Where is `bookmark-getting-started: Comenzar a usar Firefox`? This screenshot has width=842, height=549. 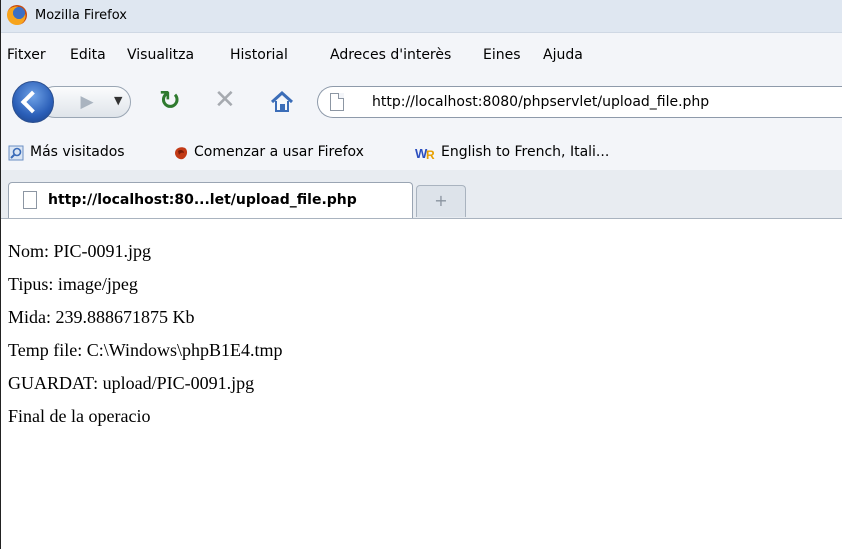
bookmark-getting-started: Comenzar a usar Firefox is located at coordinates (279, 152).